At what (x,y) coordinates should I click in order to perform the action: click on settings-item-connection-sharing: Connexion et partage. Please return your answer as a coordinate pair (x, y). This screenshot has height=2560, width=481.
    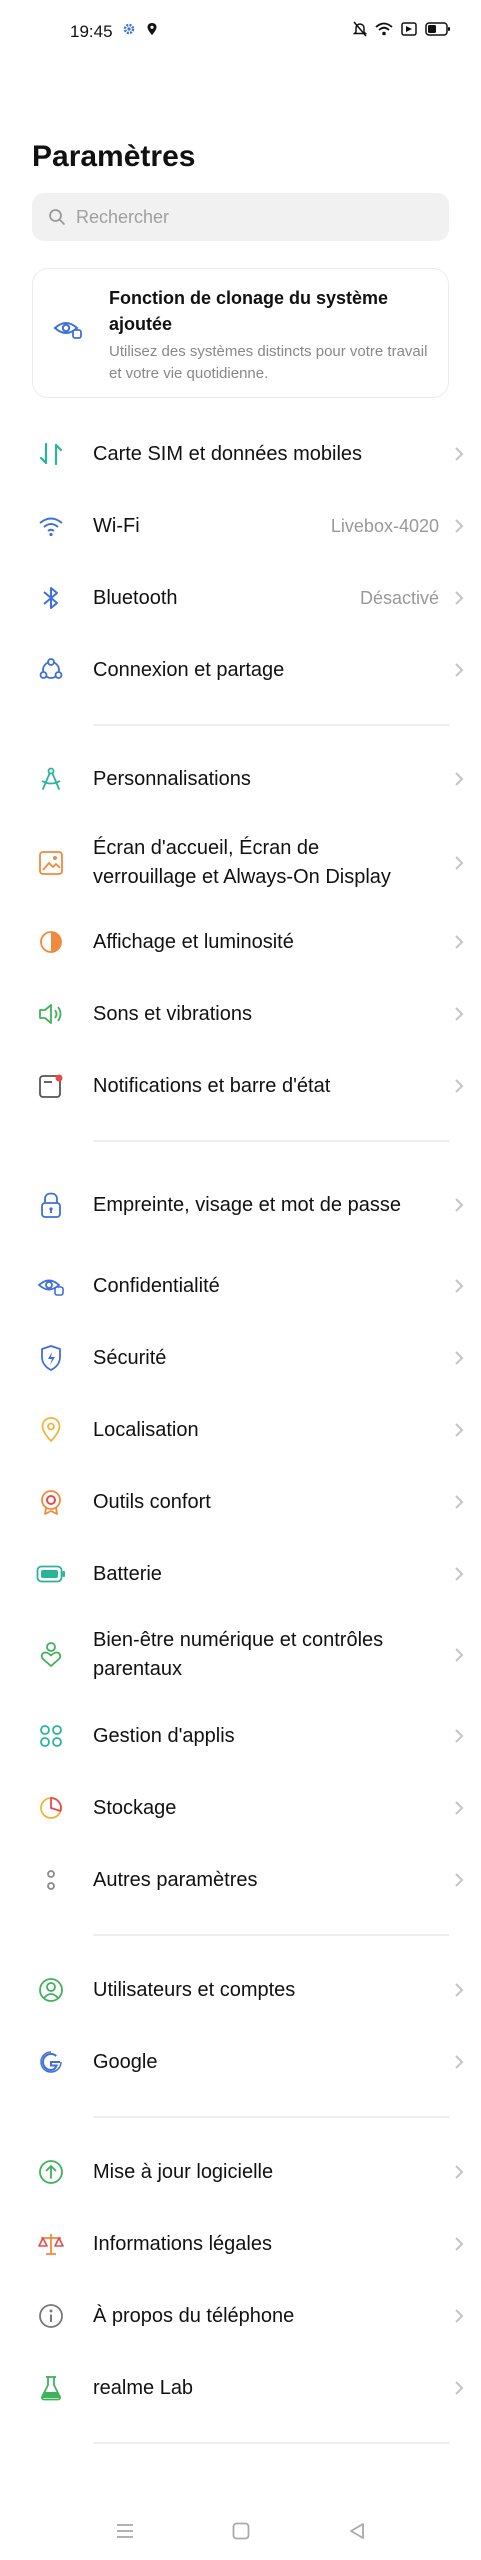
    Looking at the image, I should click on (240, 670).